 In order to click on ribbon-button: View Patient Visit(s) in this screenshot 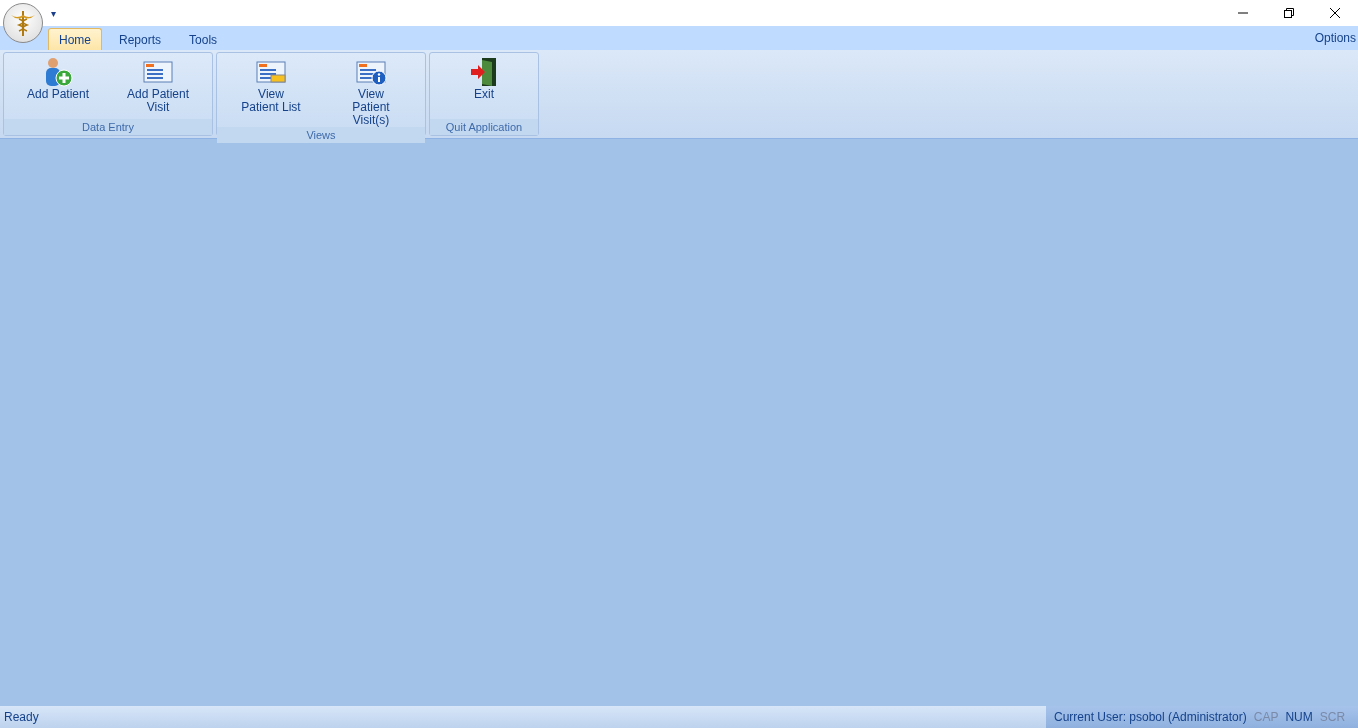, I will do `click(371, 90)`.